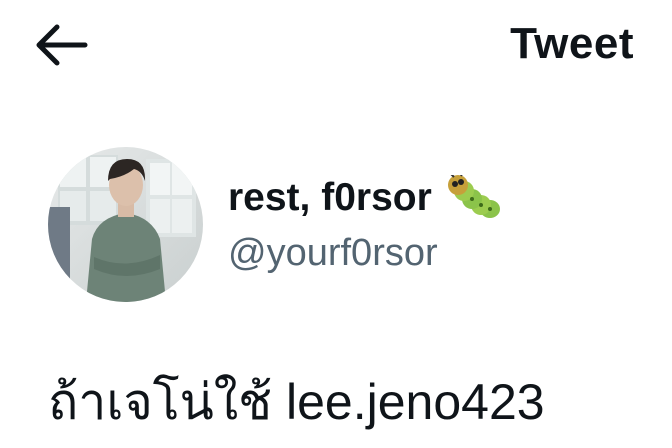  What do you see at coordinates (330, 197) in the screenshot?
I see `display-name: rest, f0rsor` at bounding box center [330, 197].